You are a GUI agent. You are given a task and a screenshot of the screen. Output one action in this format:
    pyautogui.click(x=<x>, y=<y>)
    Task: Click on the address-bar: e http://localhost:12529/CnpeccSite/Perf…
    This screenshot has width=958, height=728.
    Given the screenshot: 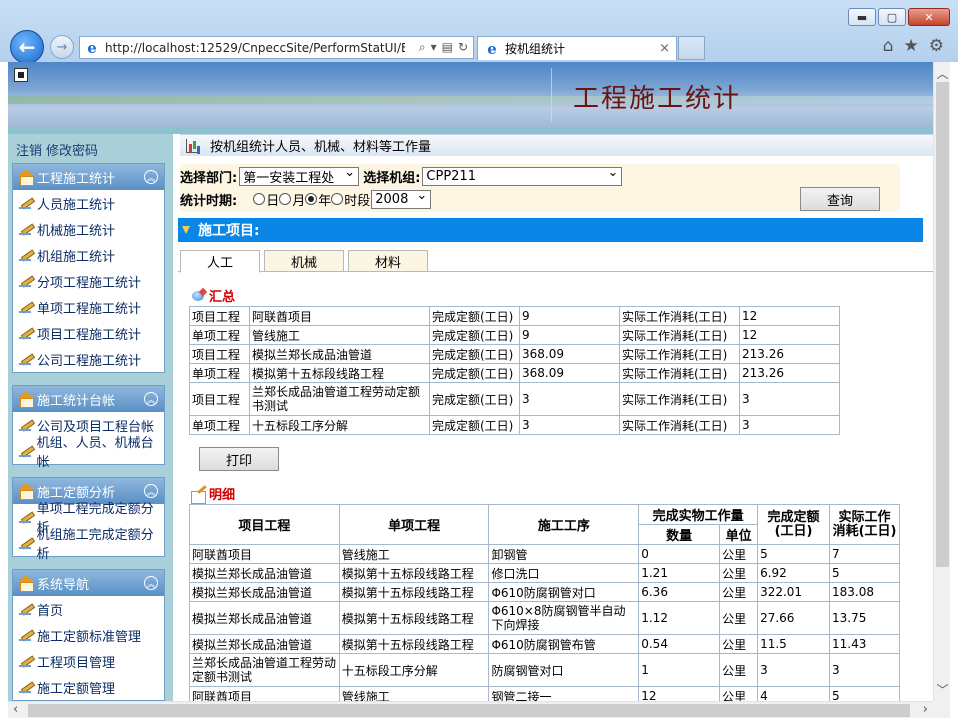 What is the action you would take?
    pyautogui.click(x=276, y=47)
    